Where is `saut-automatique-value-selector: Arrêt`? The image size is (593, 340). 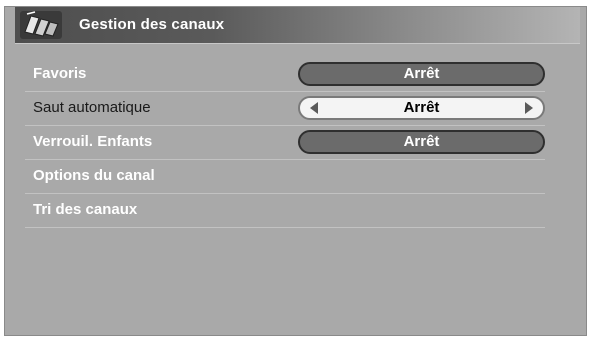
saut-automatique-value-selector: Arrêt is located at coordinates (421, 108).